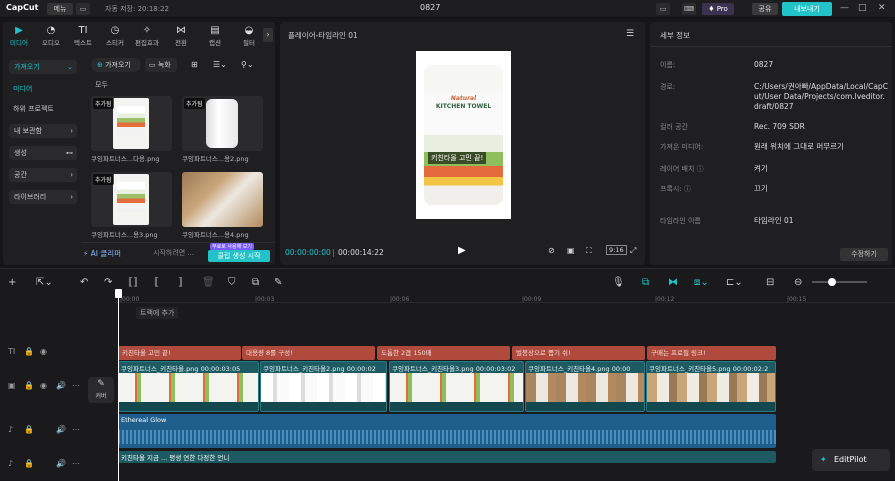  Describe the element at coordinates (19, 36) in the screenshot. I see `tab-media: ▶ 미디어` at that location.